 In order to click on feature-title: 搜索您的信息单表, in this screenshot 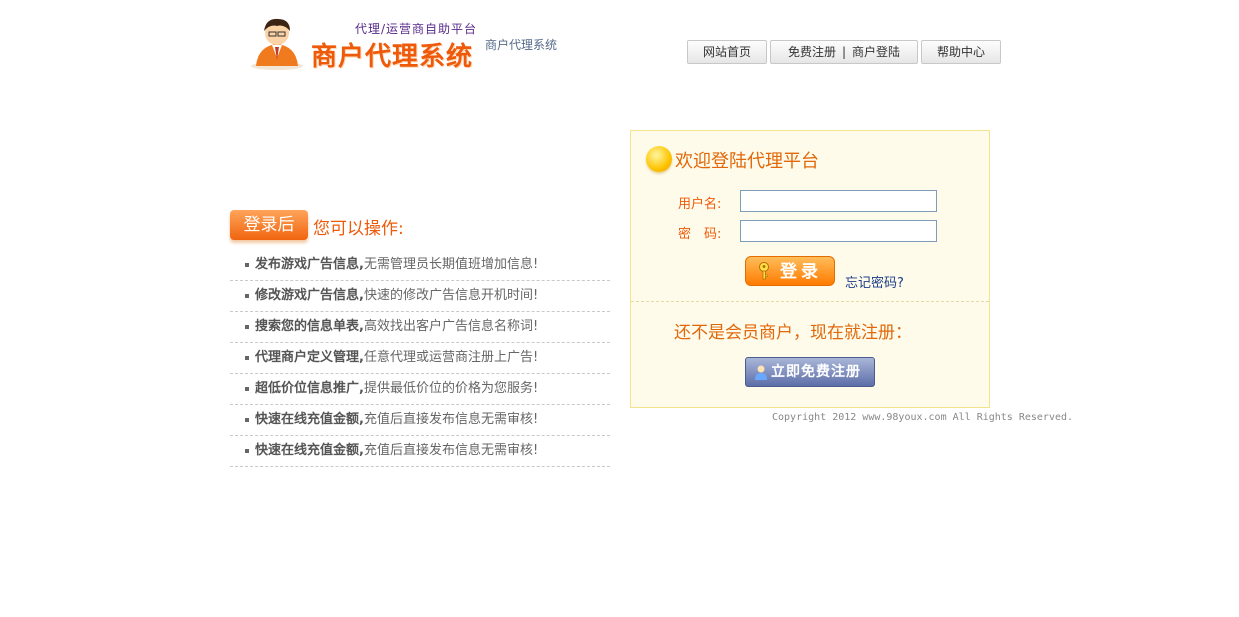, I will do `click(309, 326)`.